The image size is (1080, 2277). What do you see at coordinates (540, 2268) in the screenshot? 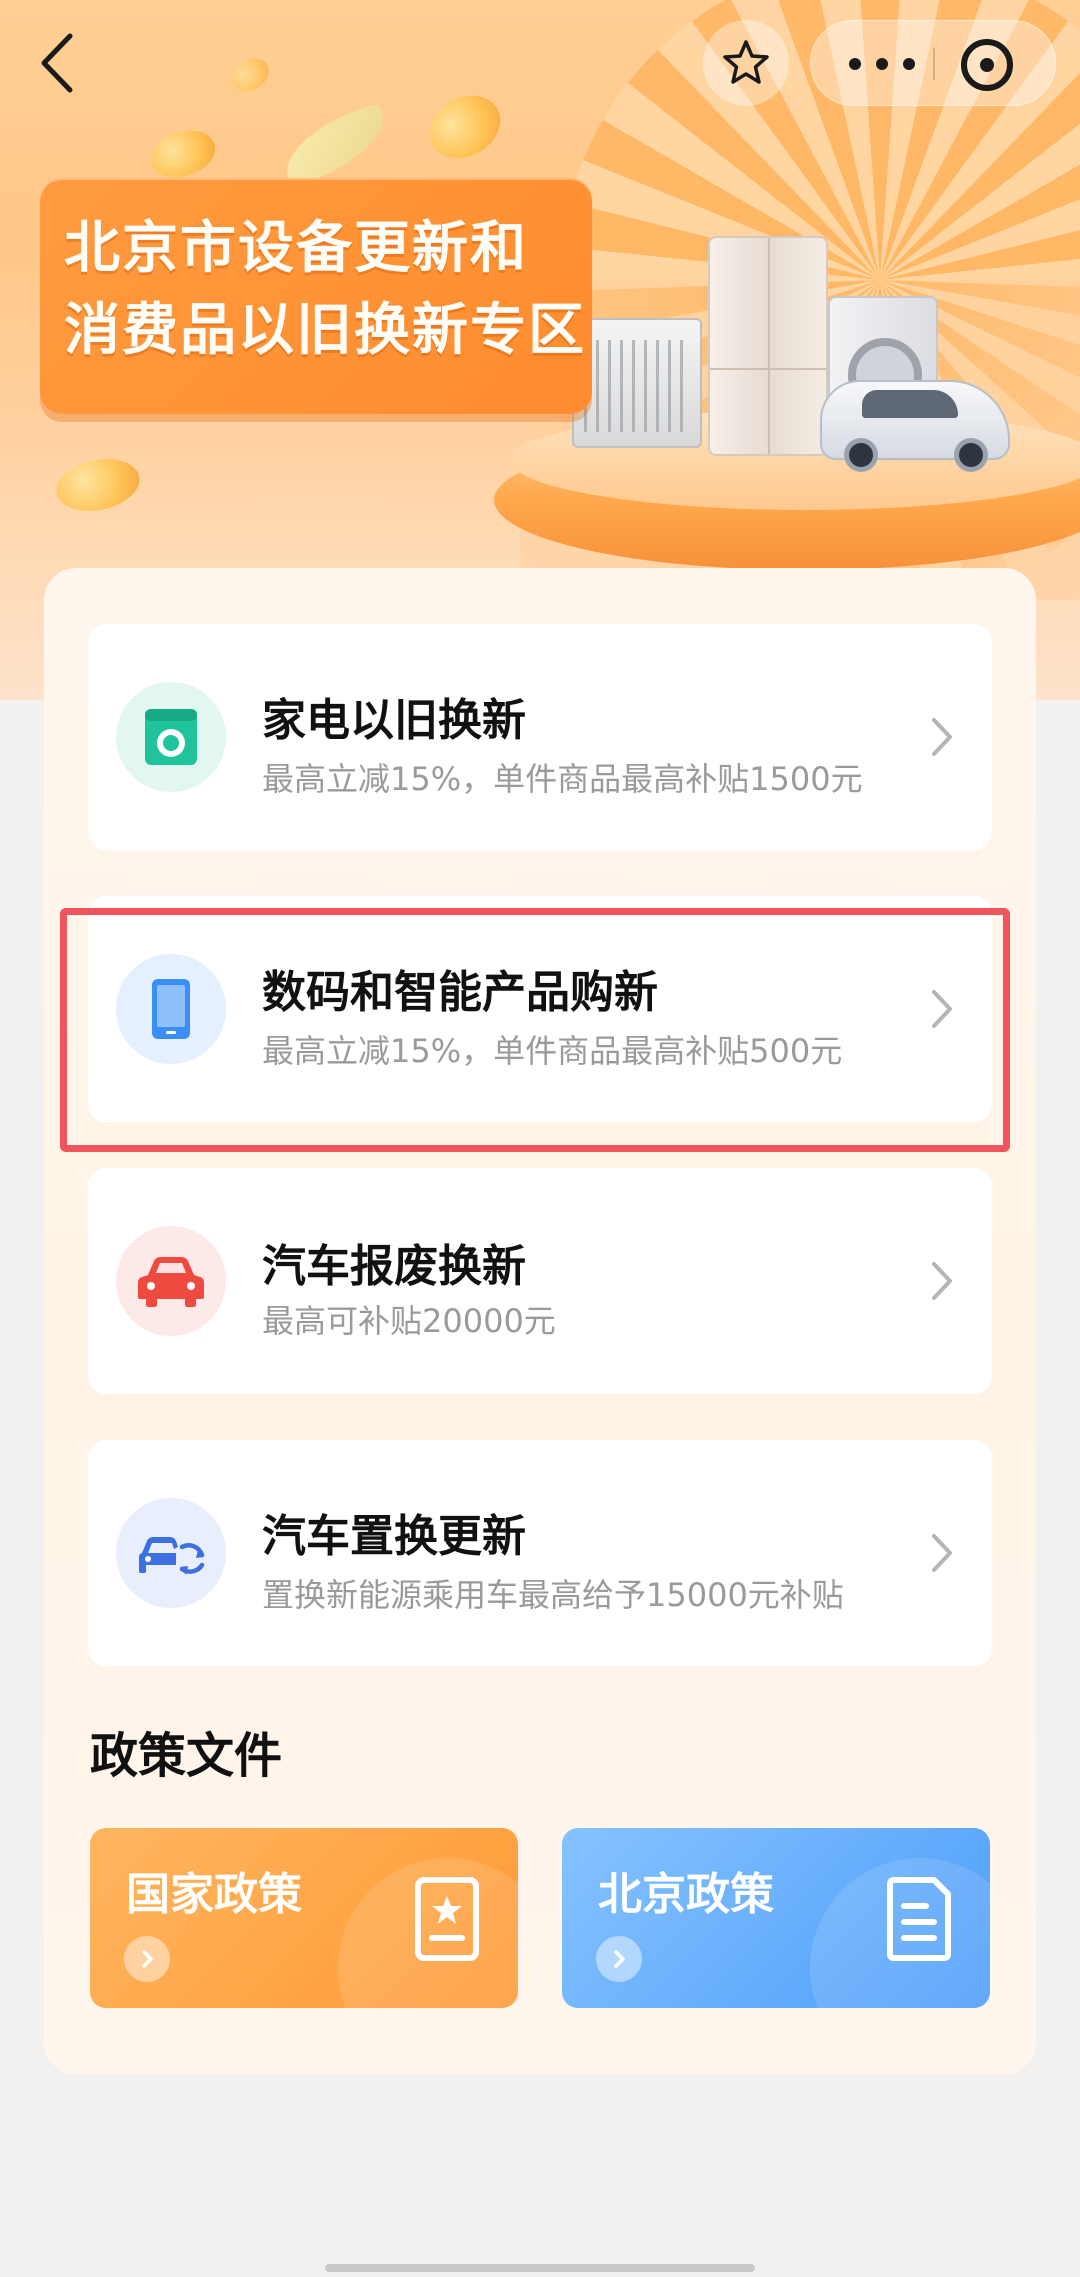
I see `home-indicator` at bounding box center [540, 2268].